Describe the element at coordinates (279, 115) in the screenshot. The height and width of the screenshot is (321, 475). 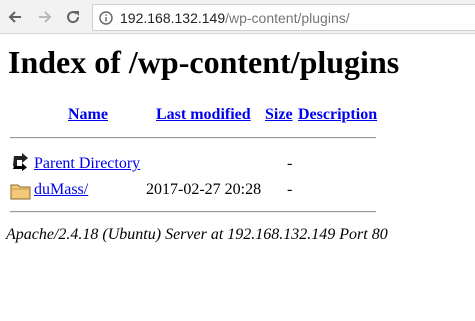
I see `column-header-size: Size` at that location.